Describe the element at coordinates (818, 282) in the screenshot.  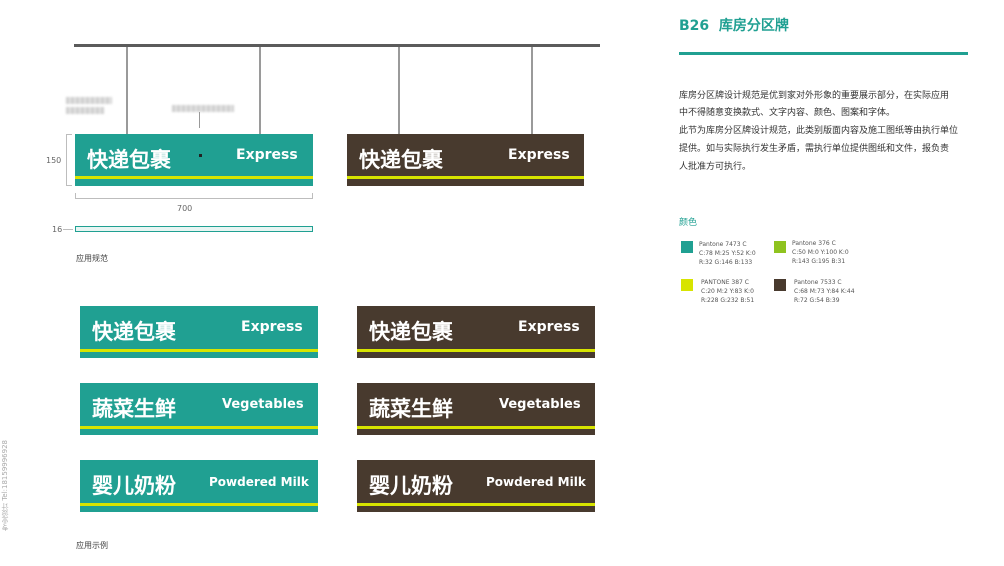
I see `swatch-name: Pantone 7533 C` at that location.